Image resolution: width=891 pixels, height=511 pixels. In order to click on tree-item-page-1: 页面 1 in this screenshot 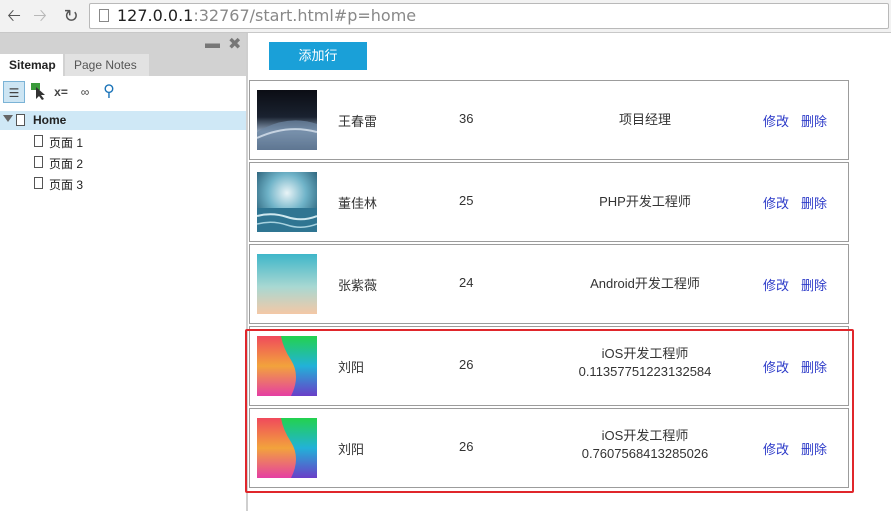, I will do `click(123, 141)`.